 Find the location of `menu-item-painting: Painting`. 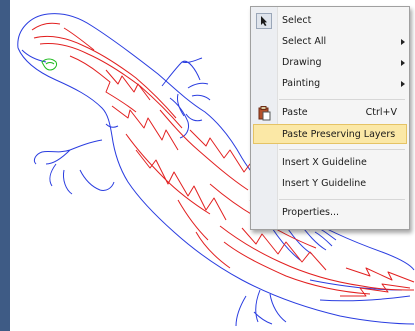

menu-item-painting: Painting is located at coordinates (330, 84).